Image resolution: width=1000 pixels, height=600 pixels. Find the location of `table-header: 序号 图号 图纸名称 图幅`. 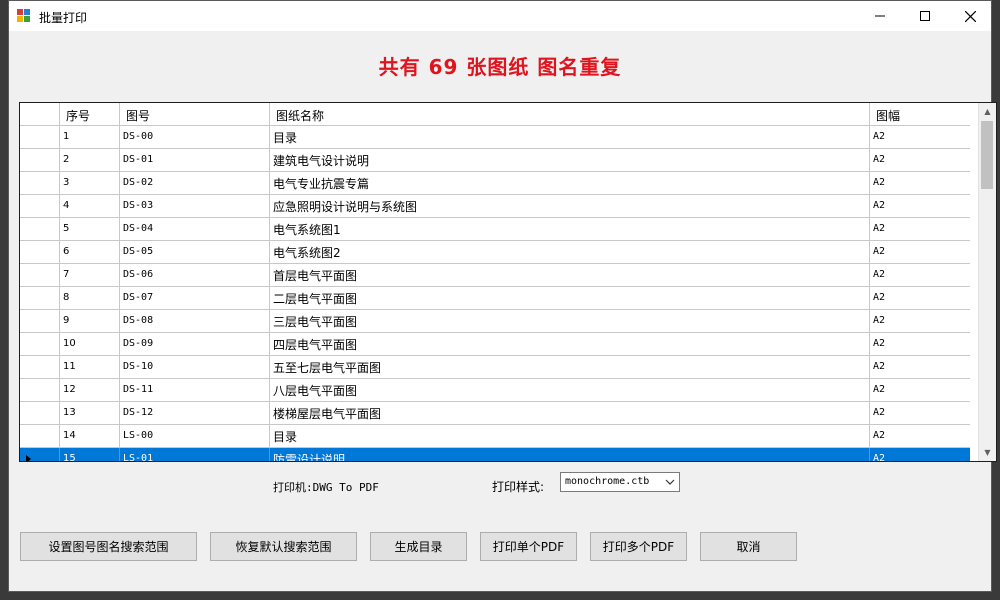

table-header: 序号 图号 图纸名称 图幅 is located at coordinates (495, 114).